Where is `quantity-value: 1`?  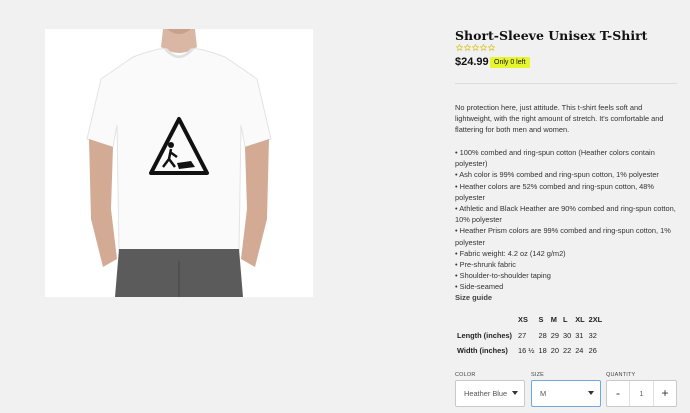 quantity-value: 1 is located at coordinates (641, 393).